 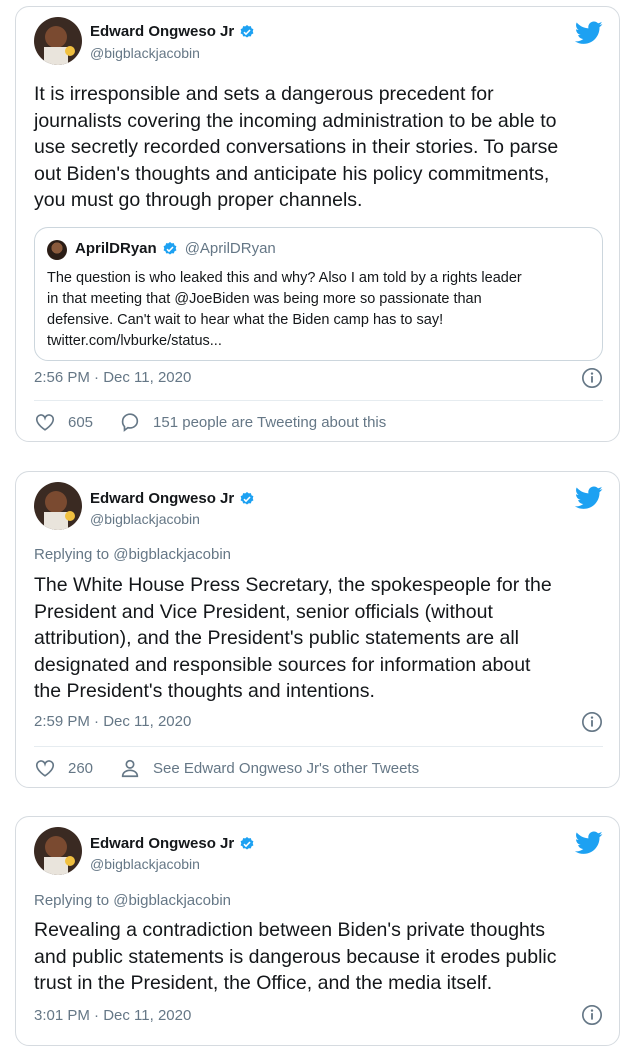 What do you see at coordinates (116, 248) in the screenshot?
I see `quoted-author-name: AprilDRyan` at bounding box center [116, 248].